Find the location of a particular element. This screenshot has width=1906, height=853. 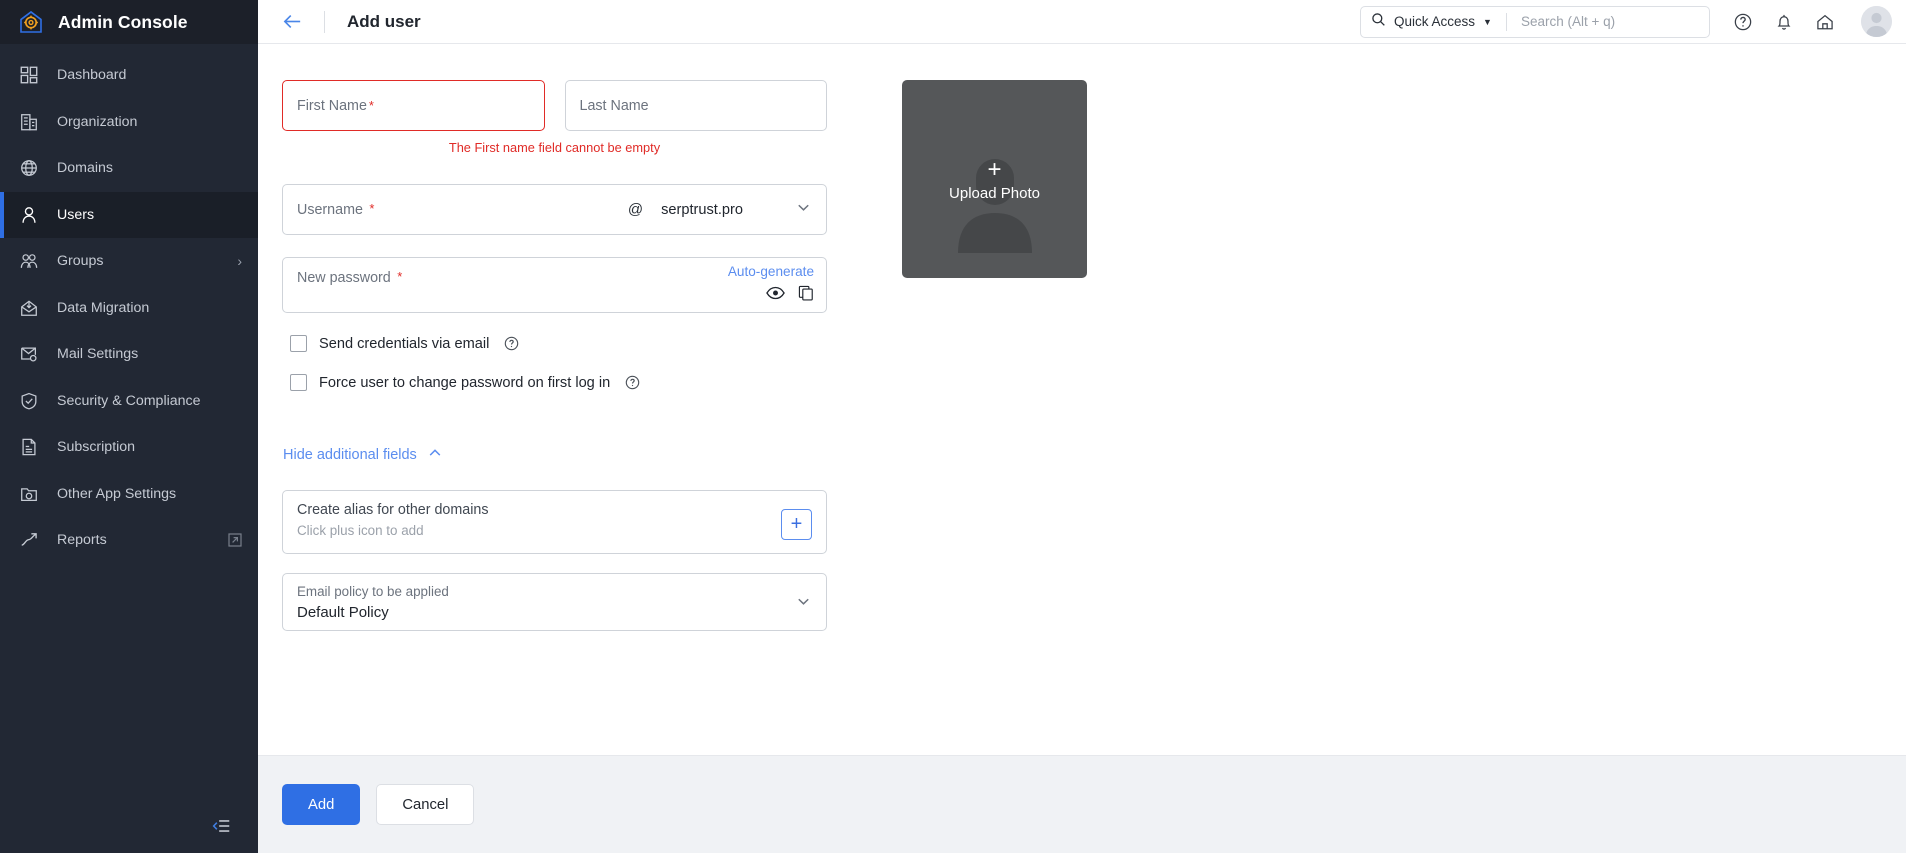

last-name-placeholder: Last Name is located at coordinates (614, 105).